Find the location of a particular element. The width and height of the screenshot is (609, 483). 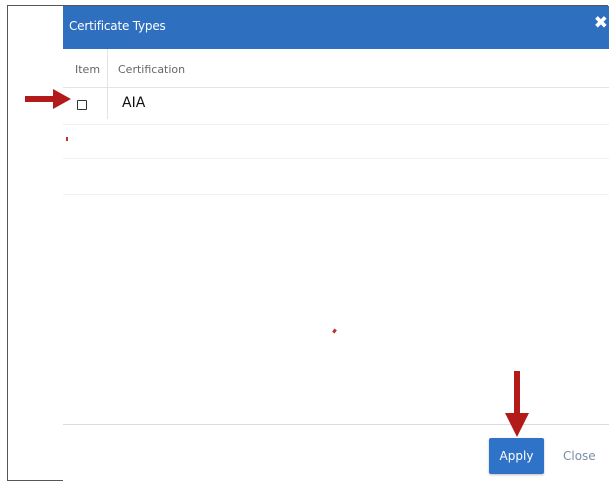

row-label-aia: AIA is located at coordinates (134, 103).